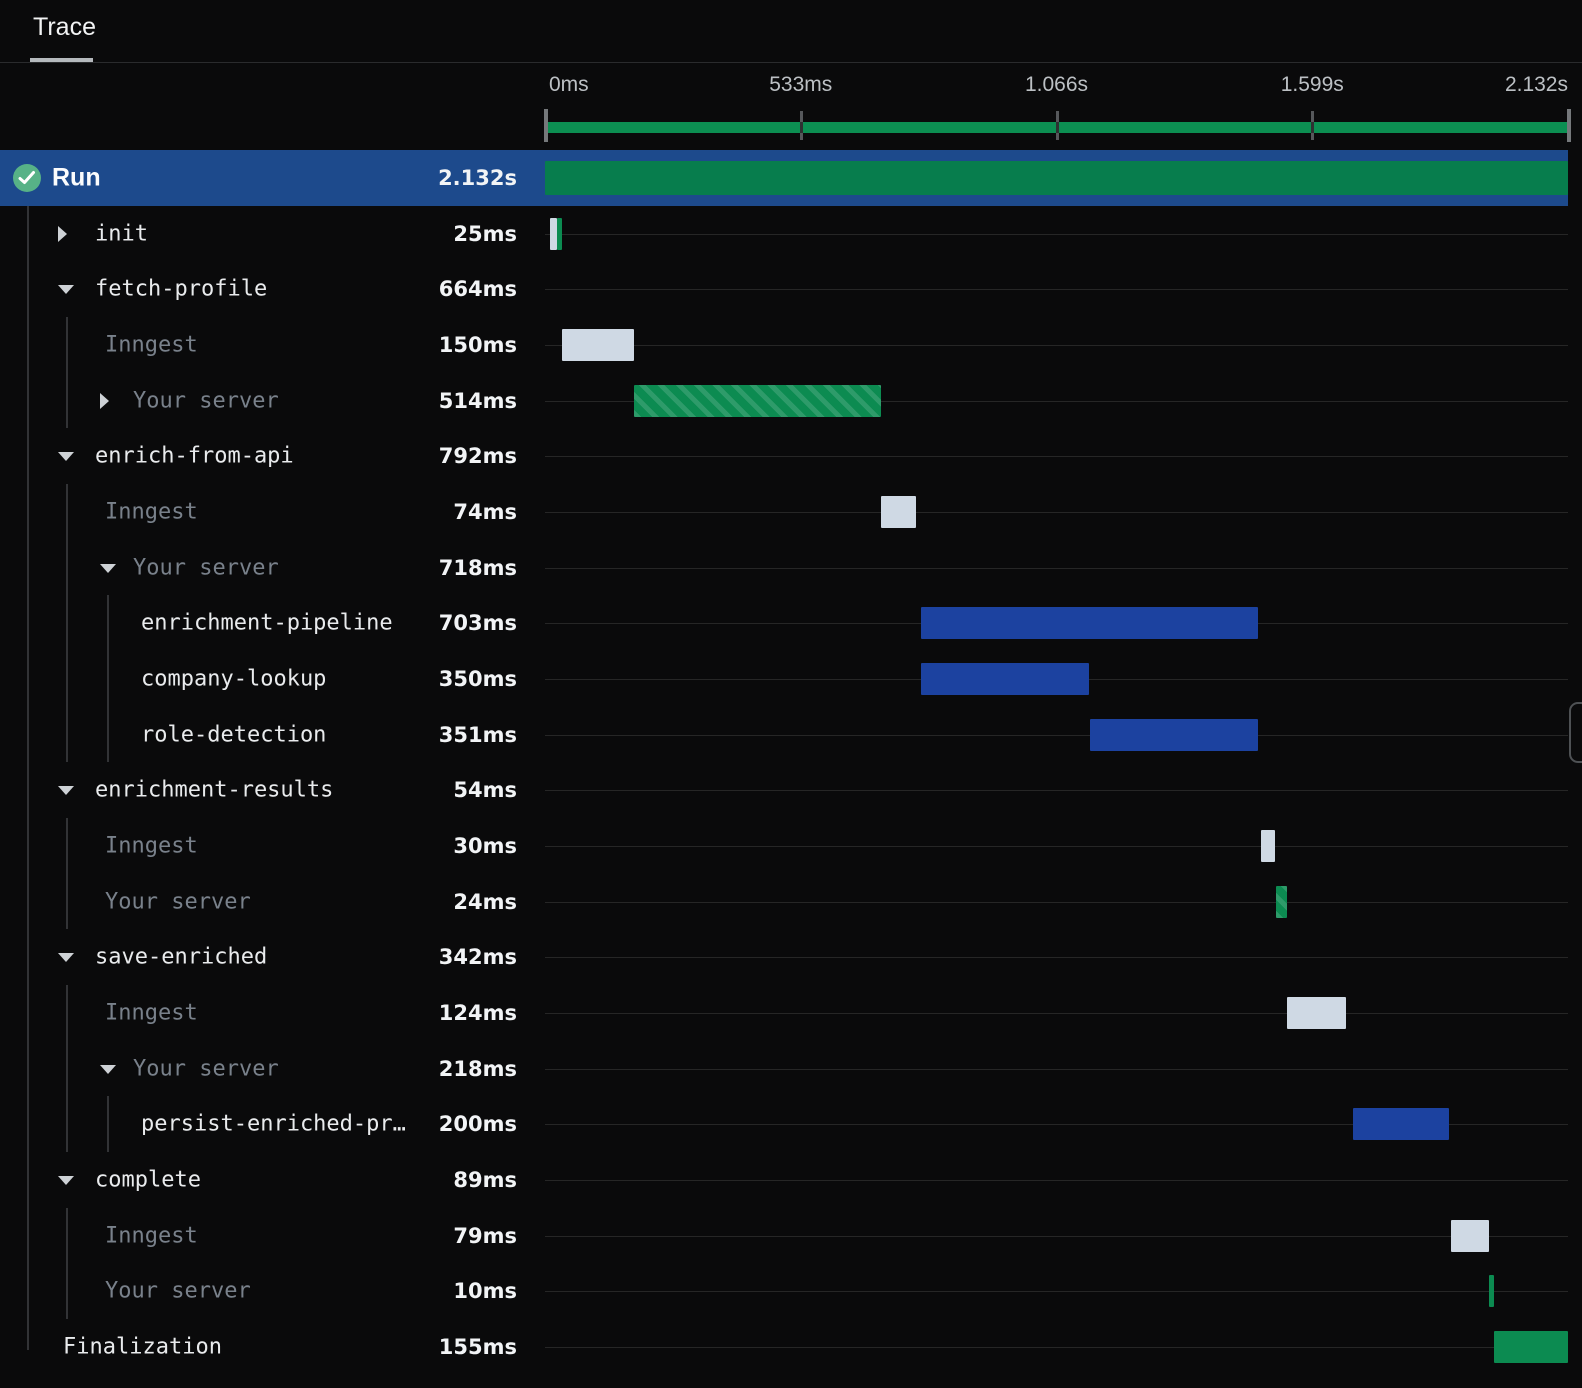 The height and width of the screenshot is (1388, 1582). Describe the element at coordinates (791, 790) in the screenshot. I see `trace-row-enrichment-results: enrichment-results 54ms` at that location.